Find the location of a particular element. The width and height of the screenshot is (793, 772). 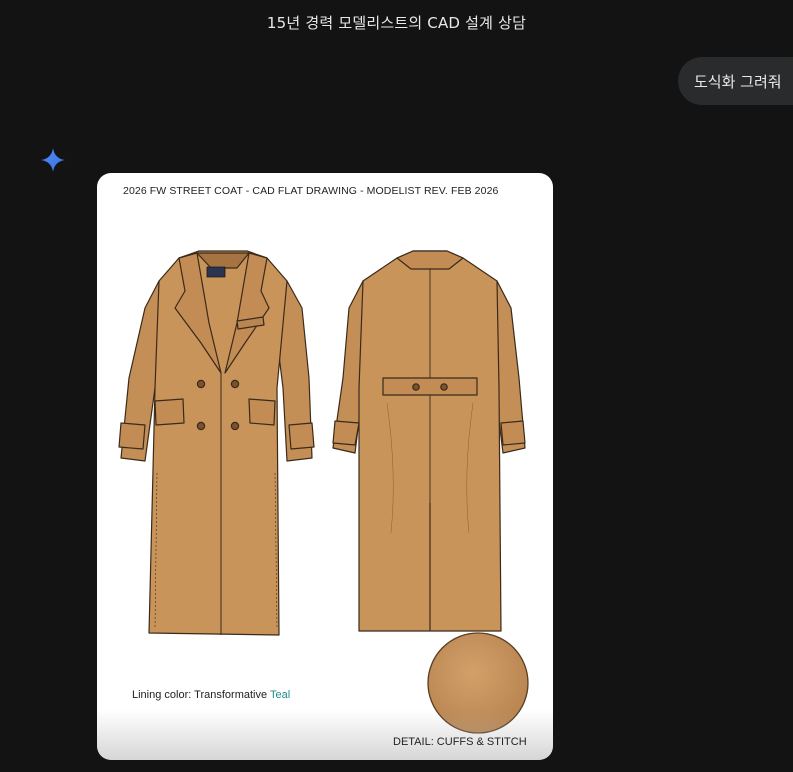

coat-front-view is located at coordinates (216, 443).